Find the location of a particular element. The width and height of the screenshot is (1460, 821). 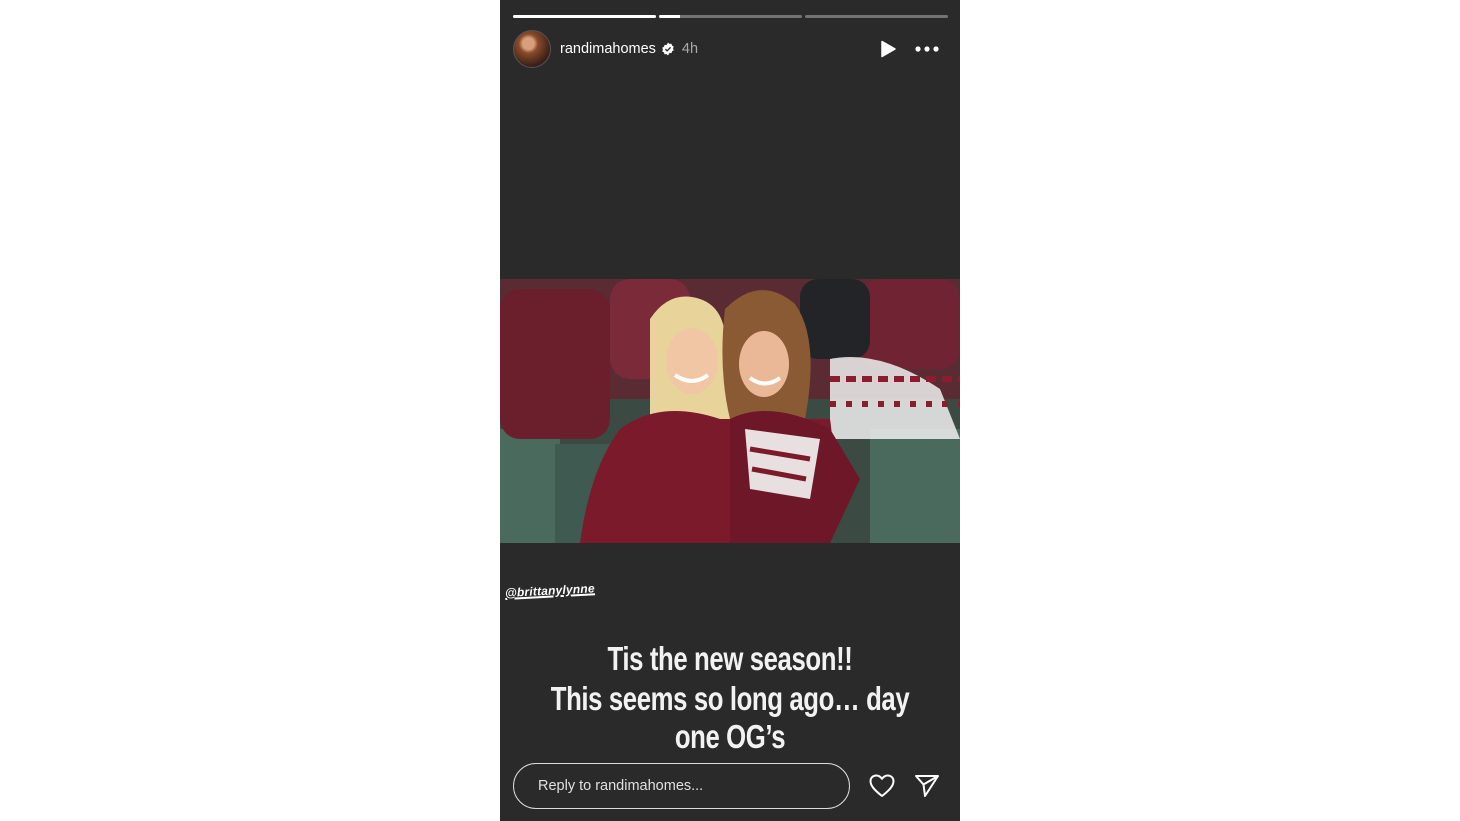

share-button is located at coordinates (927, 786).